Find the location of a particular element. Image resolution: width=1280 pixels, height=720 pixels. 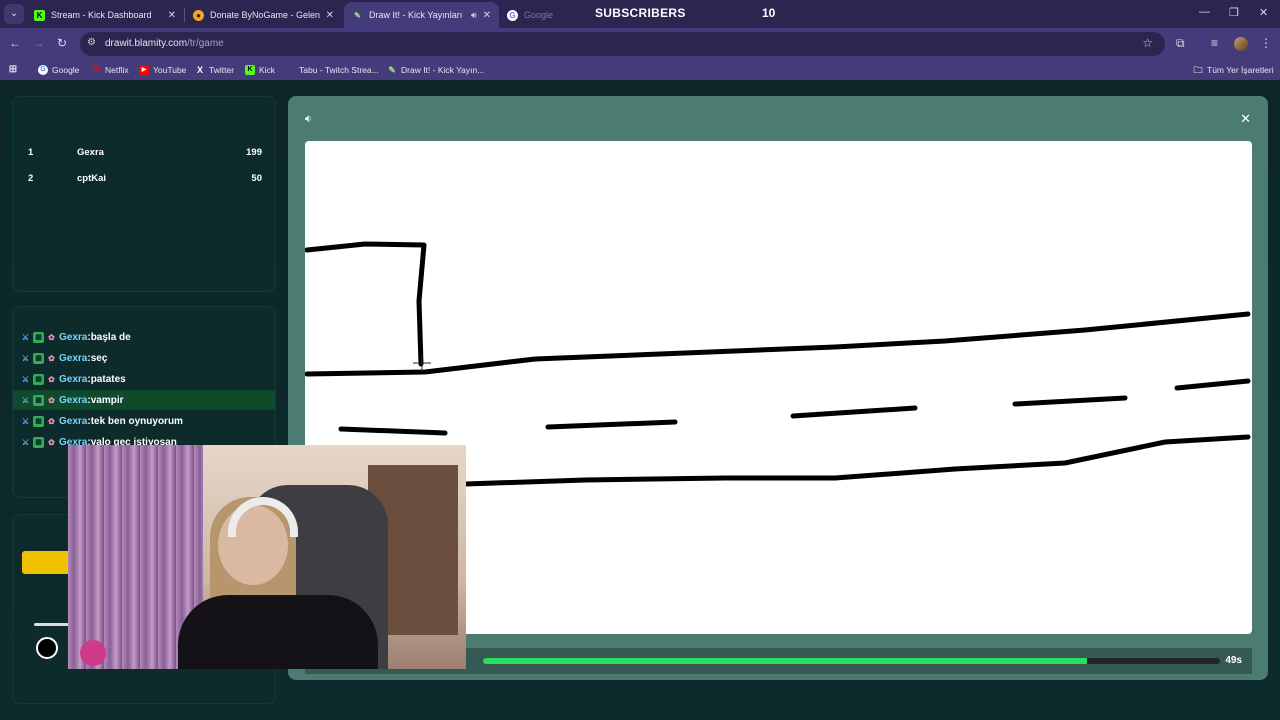

back-icon: ← is located at coordinates (15, 43).